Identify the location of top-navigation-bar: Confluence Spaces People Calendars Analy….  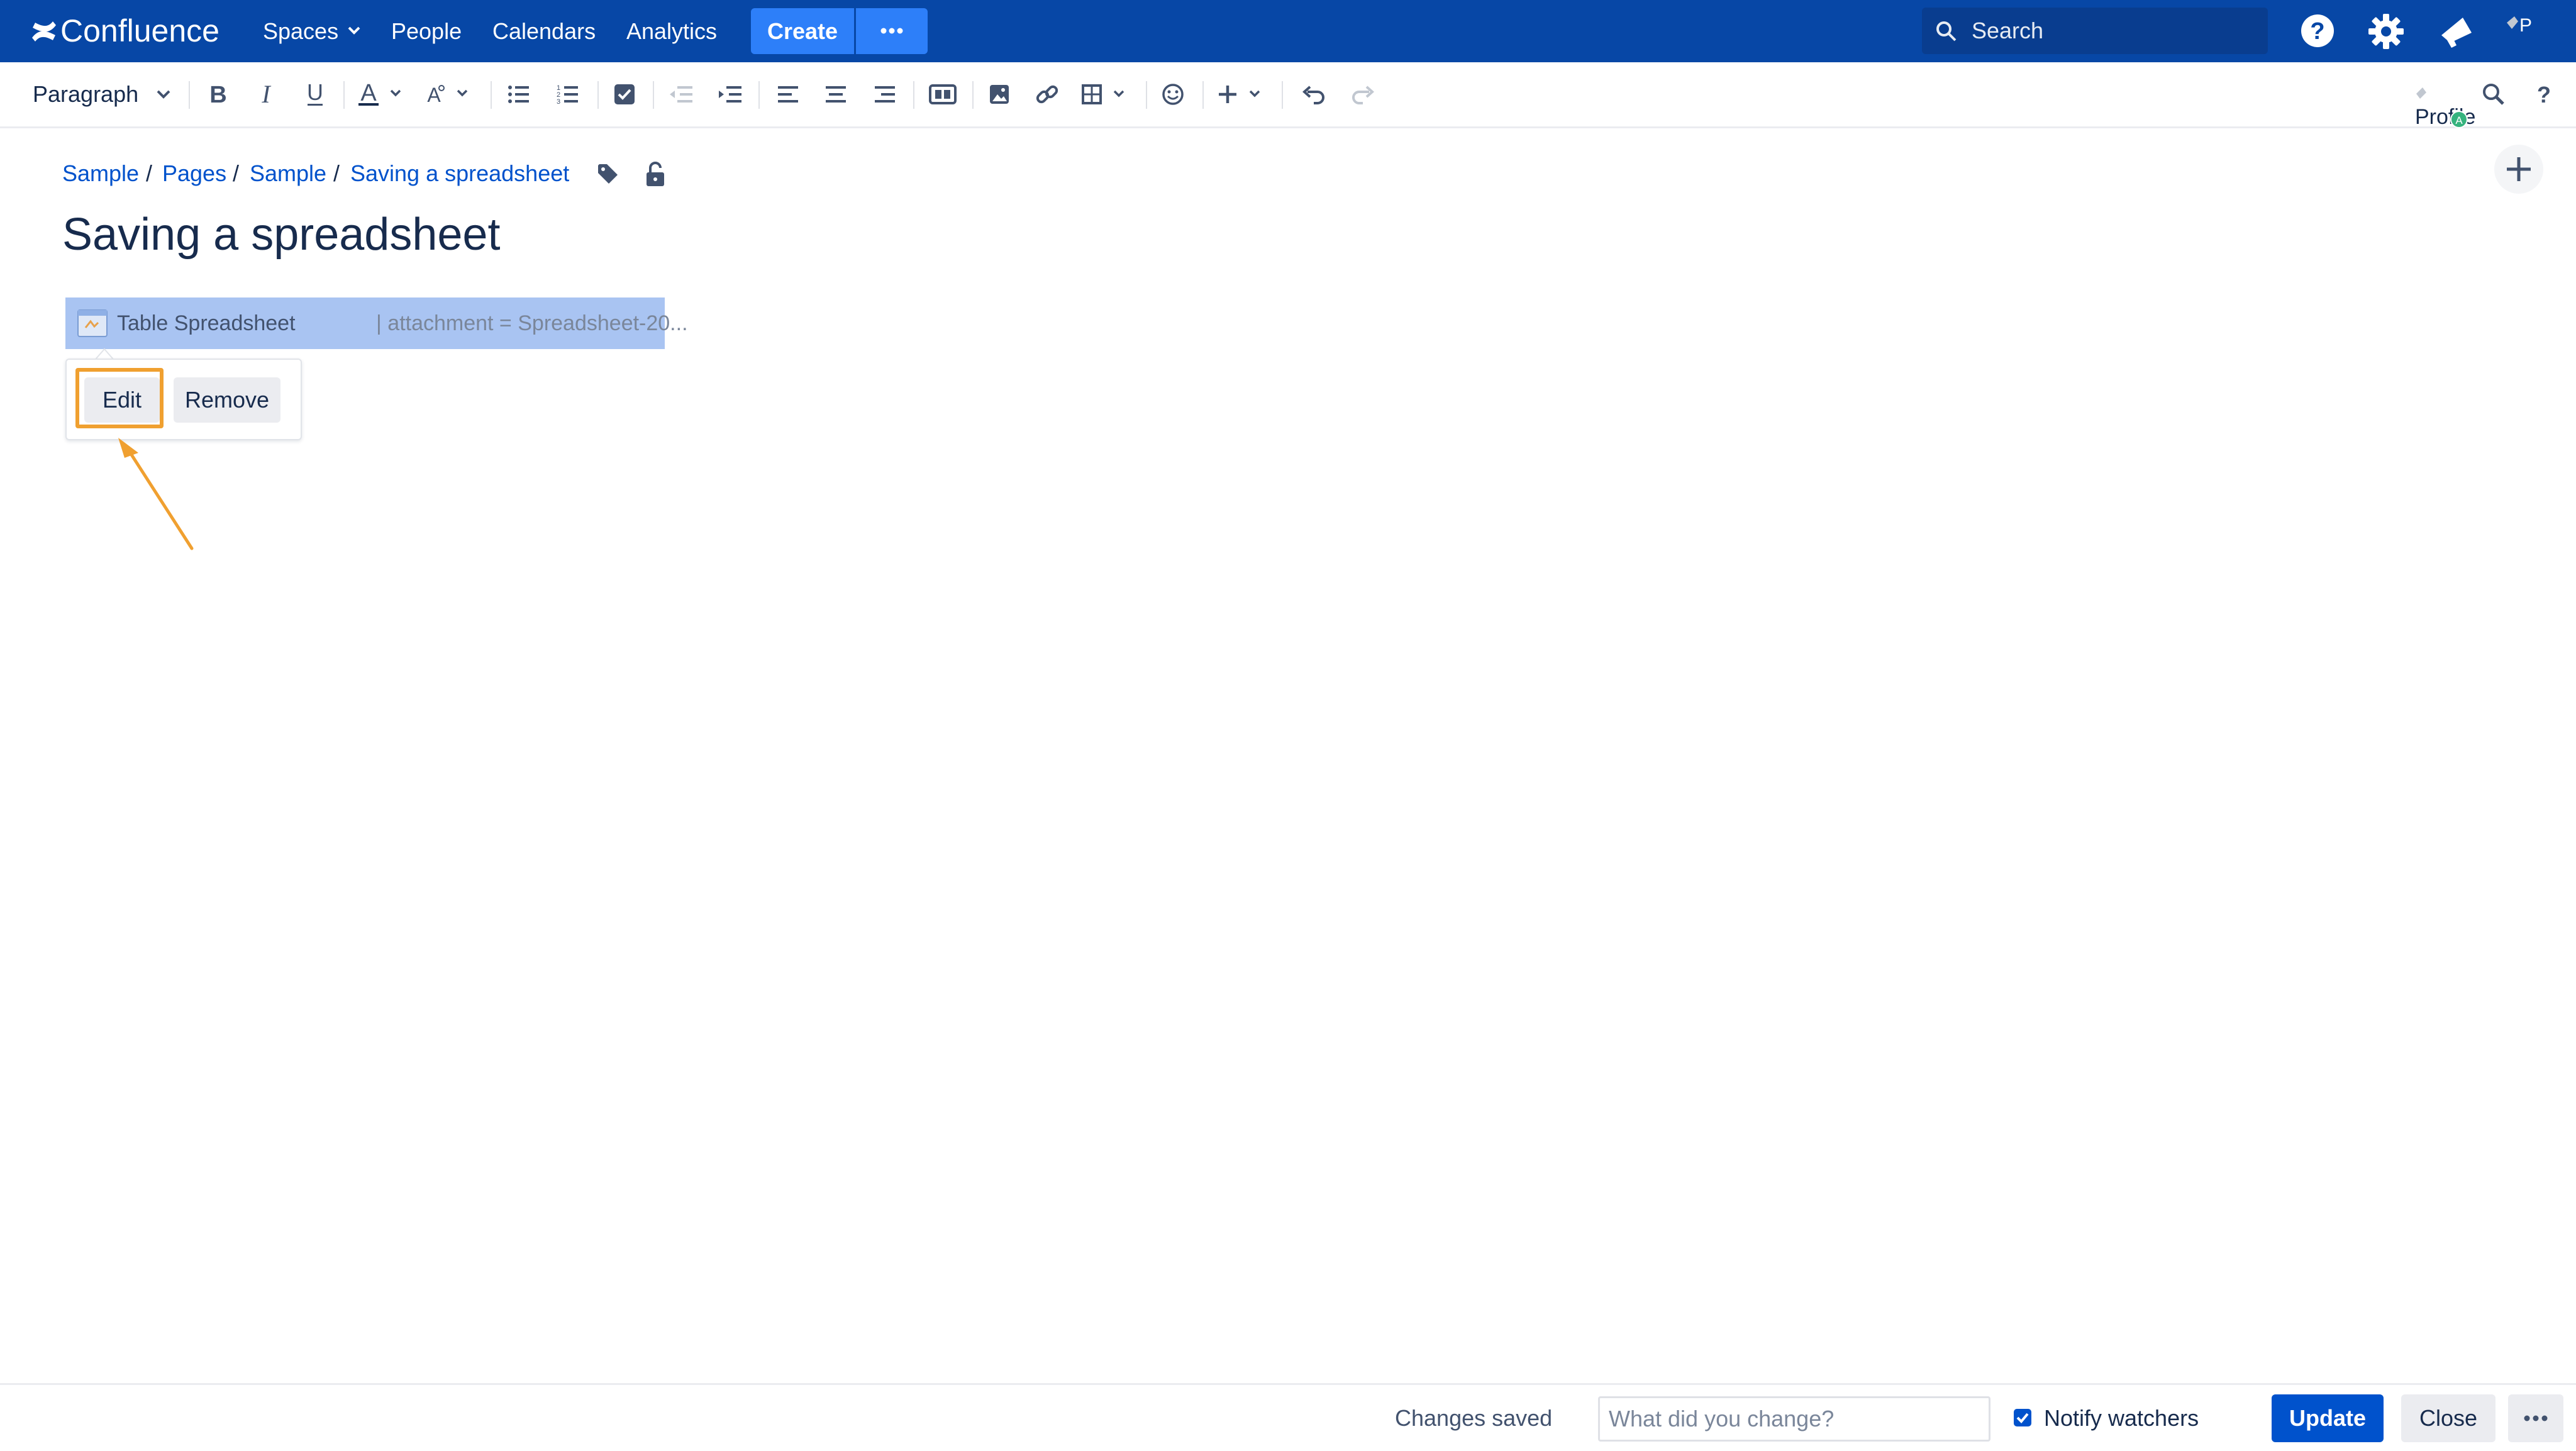
(1288, 31).